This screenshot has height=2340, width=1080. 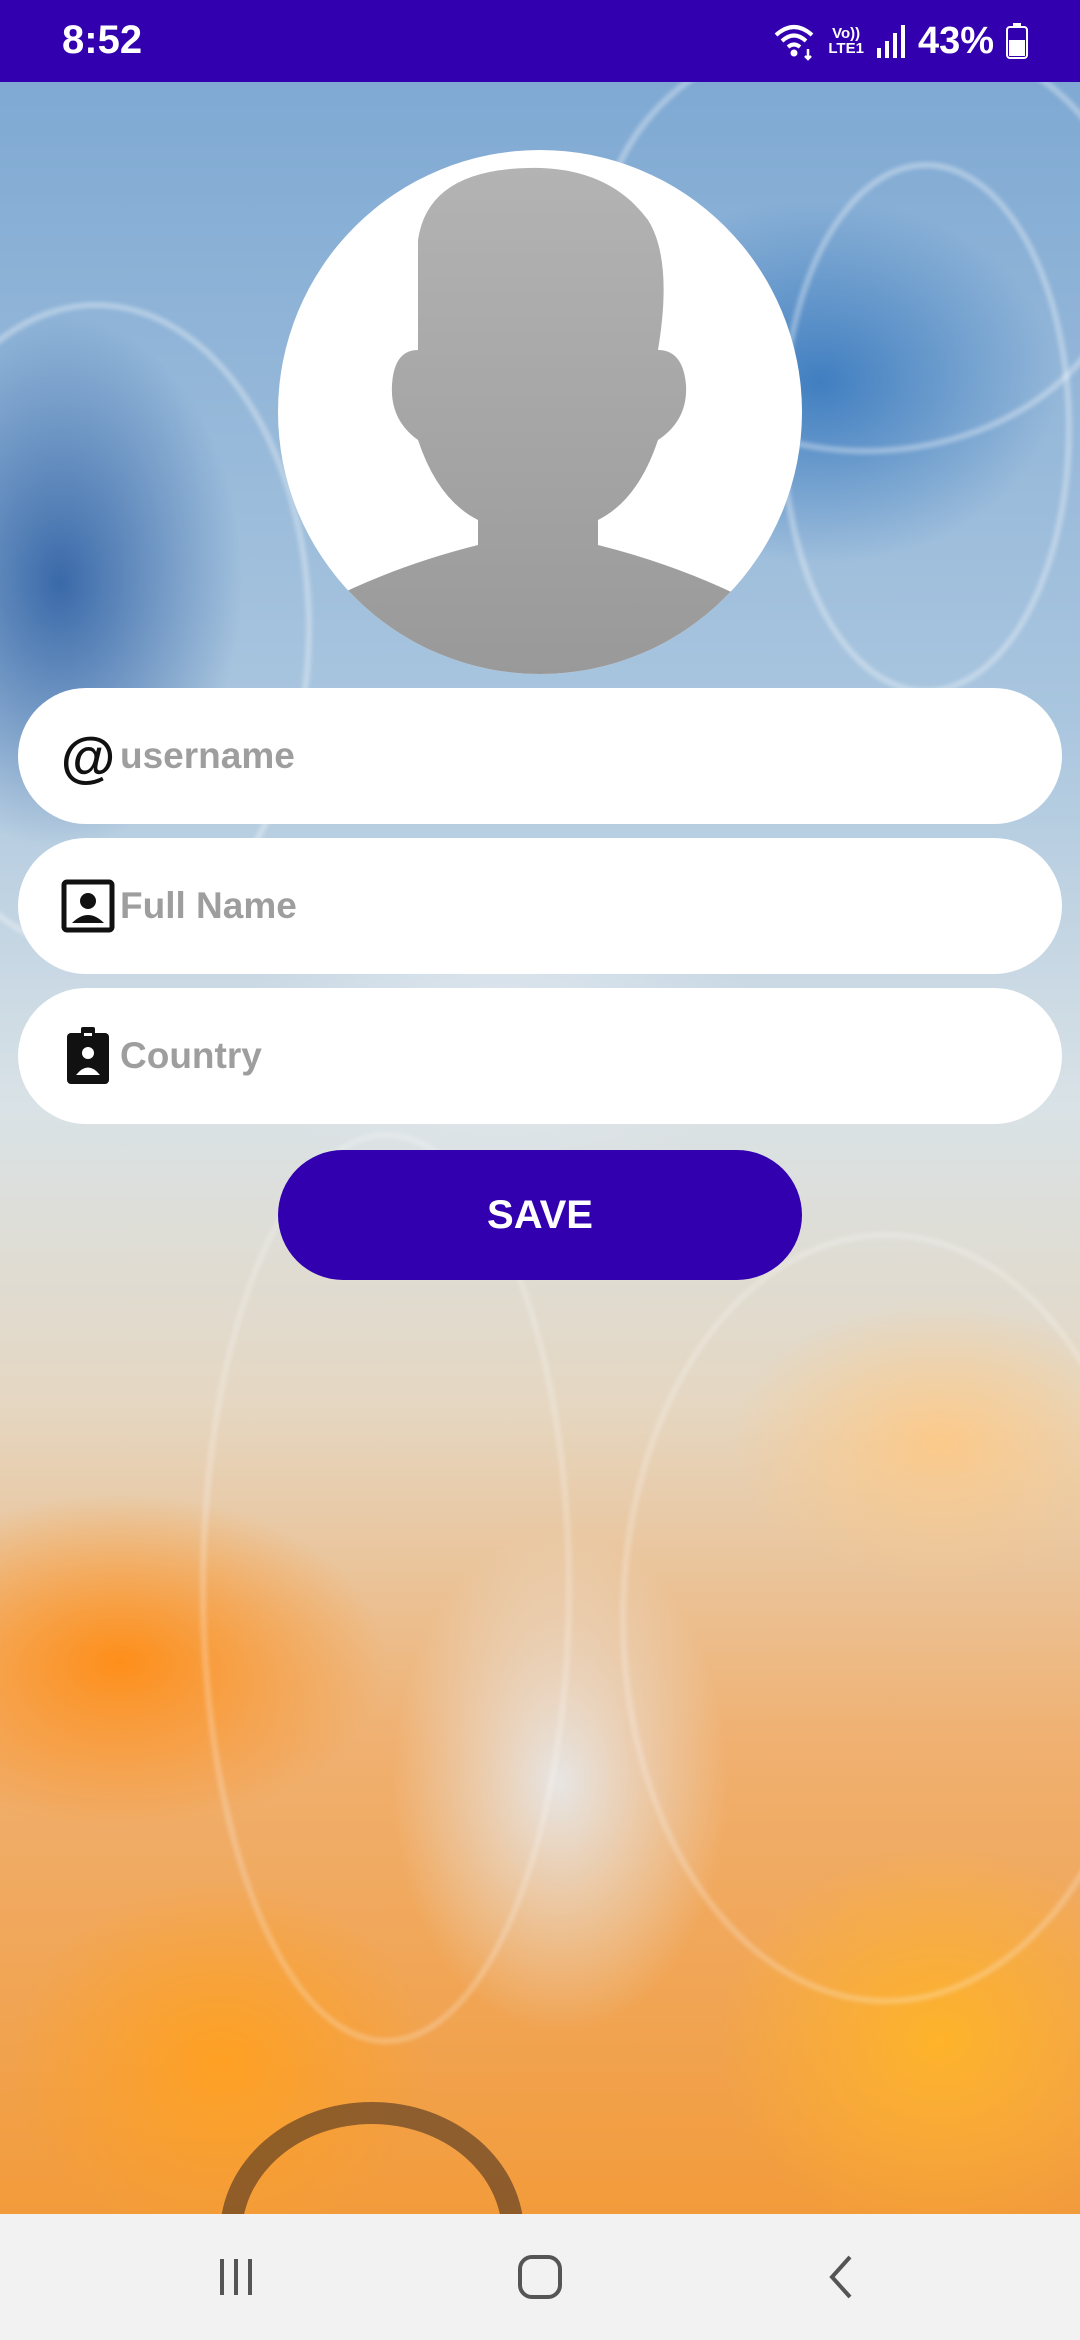 I want to click on home-button, so click(x=540, y=2277).